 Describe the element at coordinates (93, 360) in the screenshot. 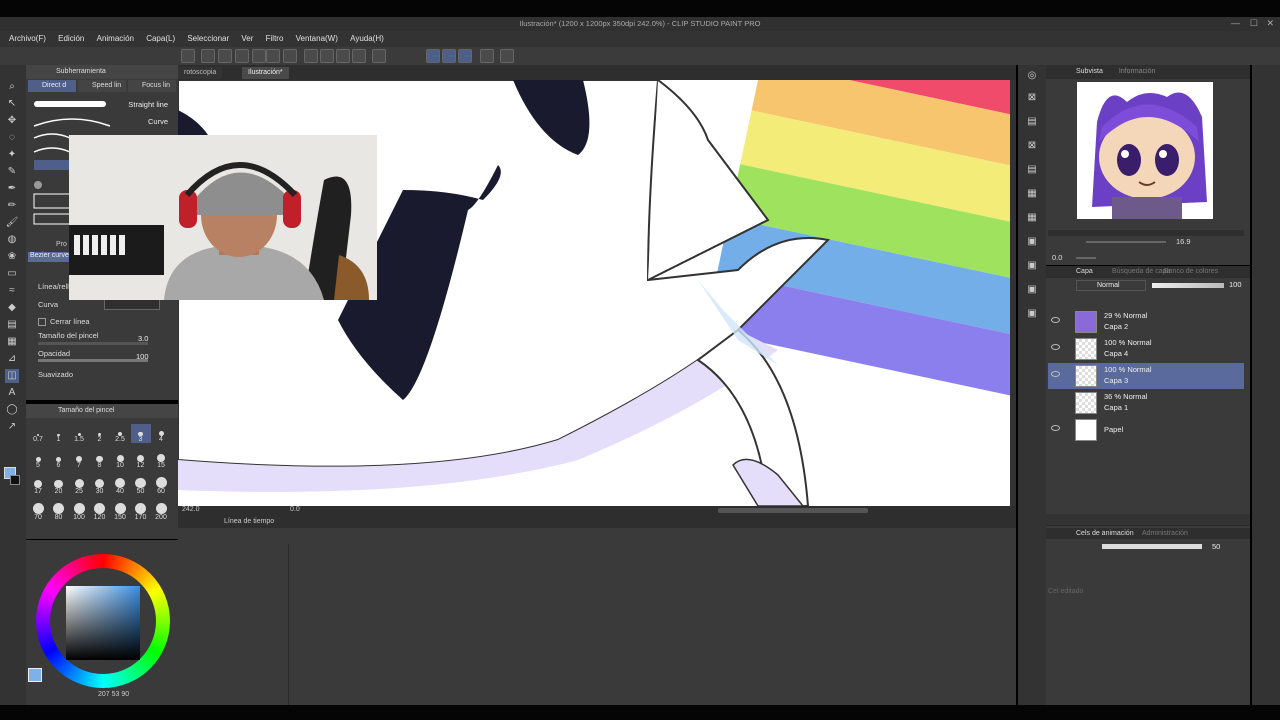

I see `opacity-slider` at that location.